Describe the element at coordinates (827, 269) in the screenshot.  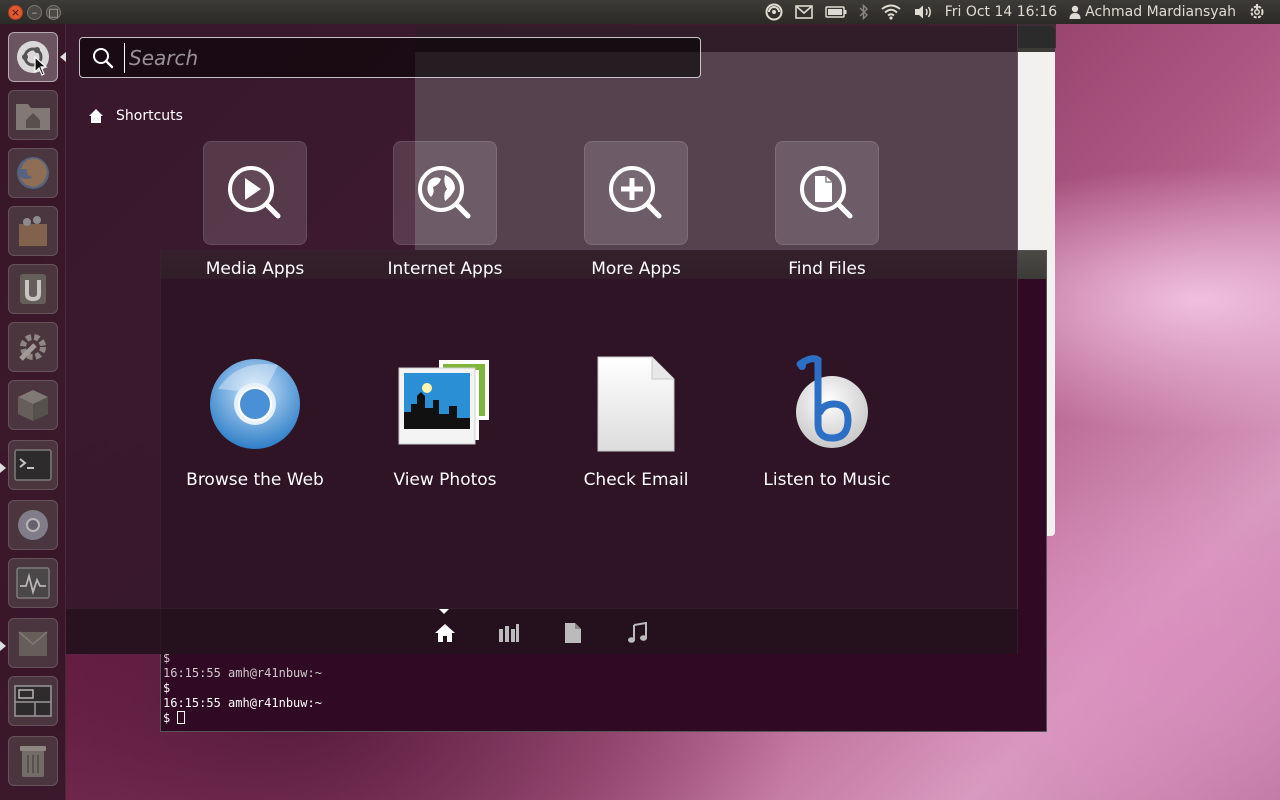
I see `tile-label: Find Files` at that location.